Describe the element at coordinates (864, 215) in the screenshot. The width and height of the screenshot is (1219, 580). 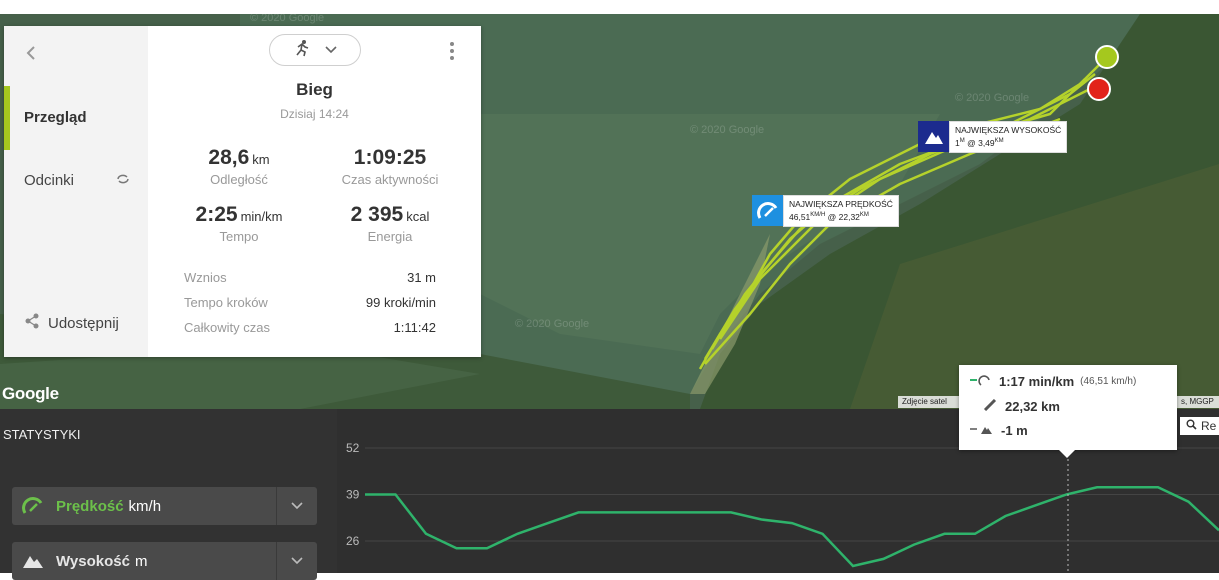
I see `poi-speed-at-unit: KM` at that location.